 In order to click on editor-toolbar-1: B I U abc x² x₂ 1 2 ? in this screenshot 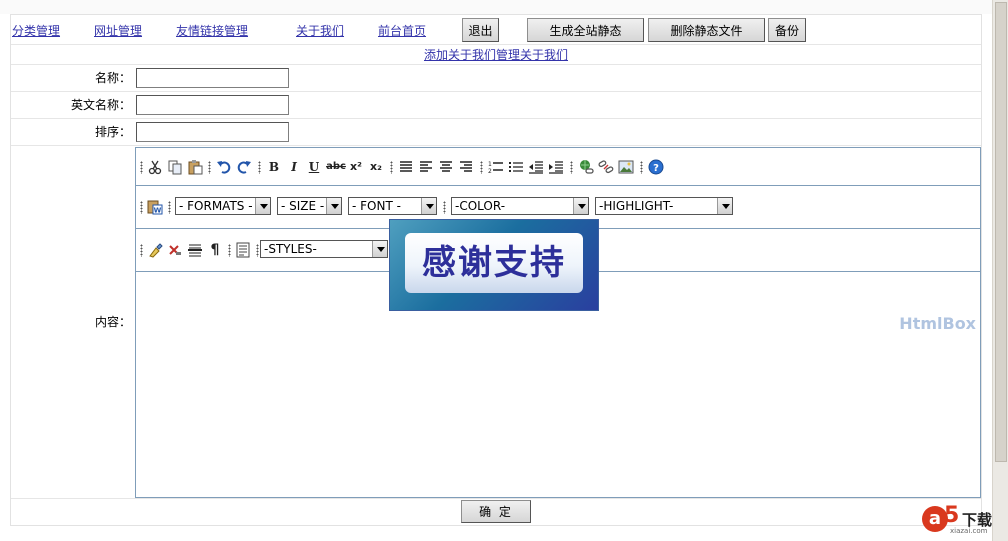, I will do `click(558, 167)`.